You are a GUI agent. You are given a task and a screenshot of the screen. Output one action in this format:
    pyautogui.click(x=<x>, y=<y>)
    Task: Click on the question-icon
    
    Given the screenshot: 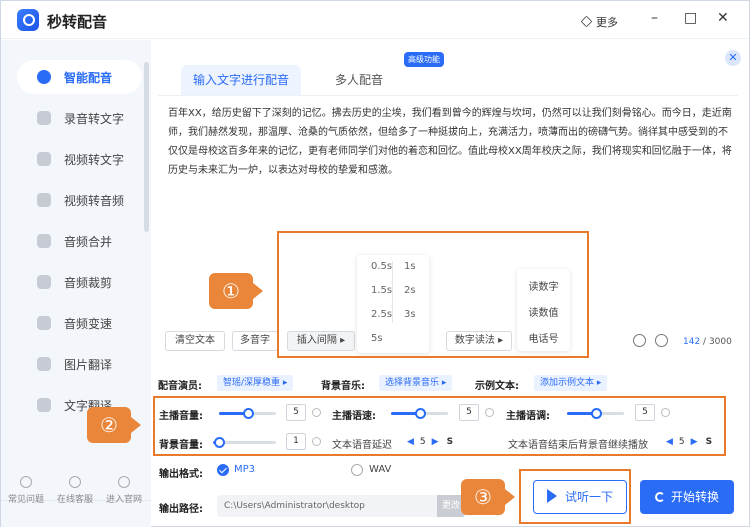 What is the action you would take?
    pyautogui.click(x=26, y=482)
    